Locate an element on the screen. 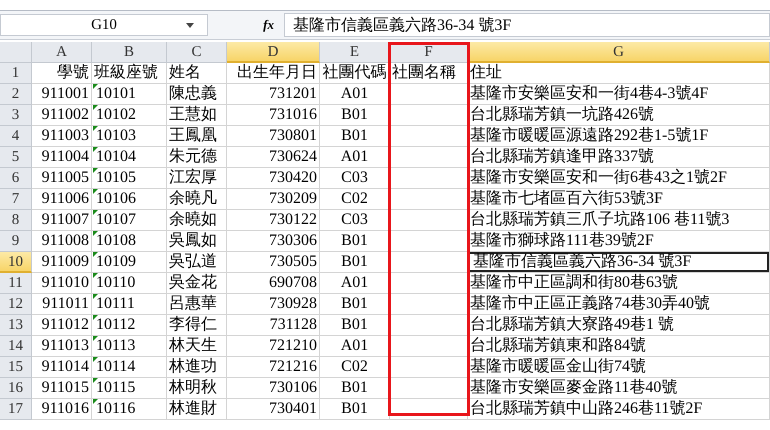 The height and width of the screenshot is (430, 770). row-header: 10 is located at coordinates (16, 262).